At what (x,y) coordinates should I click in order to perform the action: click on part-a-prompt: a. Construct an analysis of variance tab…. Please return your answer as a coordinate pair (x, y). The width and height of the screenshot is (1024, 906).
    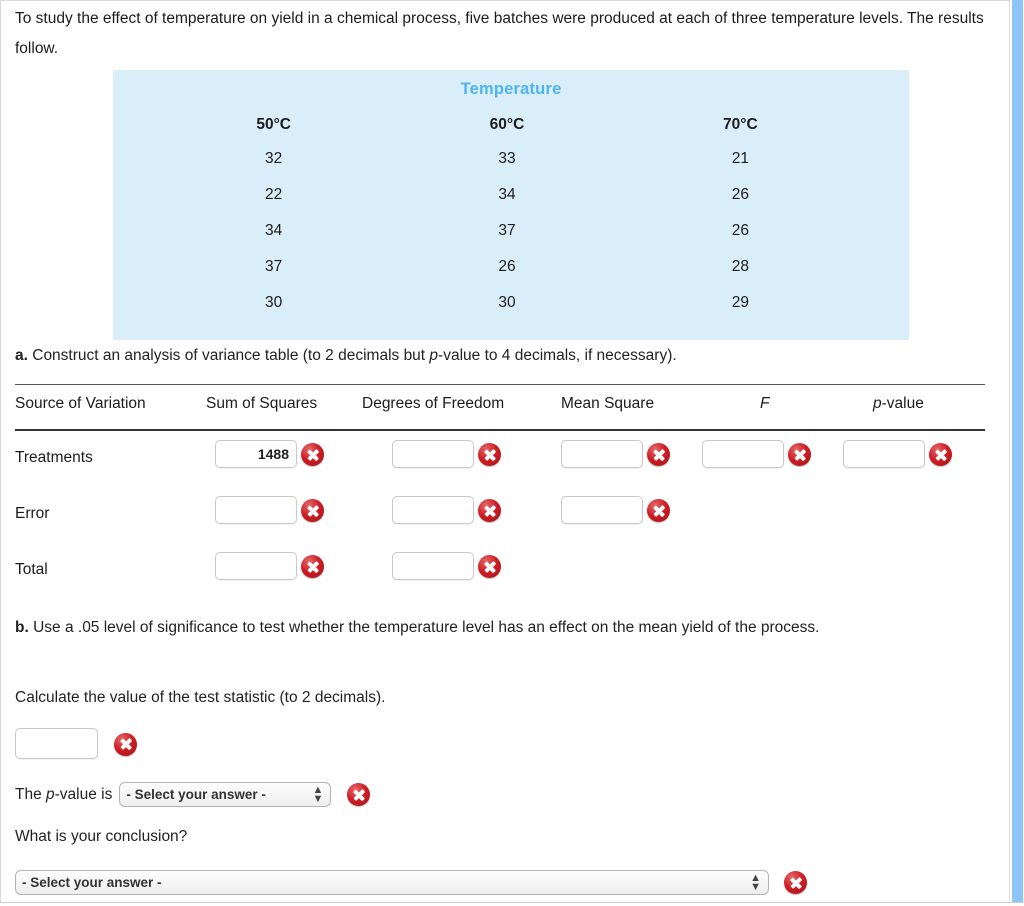
    Looking at the image, I should click on (506, 356).